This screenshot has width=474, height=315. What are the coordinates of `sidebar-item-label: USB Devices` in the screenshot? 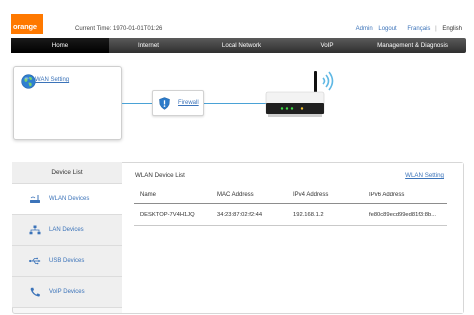 It's located at (67, 261).